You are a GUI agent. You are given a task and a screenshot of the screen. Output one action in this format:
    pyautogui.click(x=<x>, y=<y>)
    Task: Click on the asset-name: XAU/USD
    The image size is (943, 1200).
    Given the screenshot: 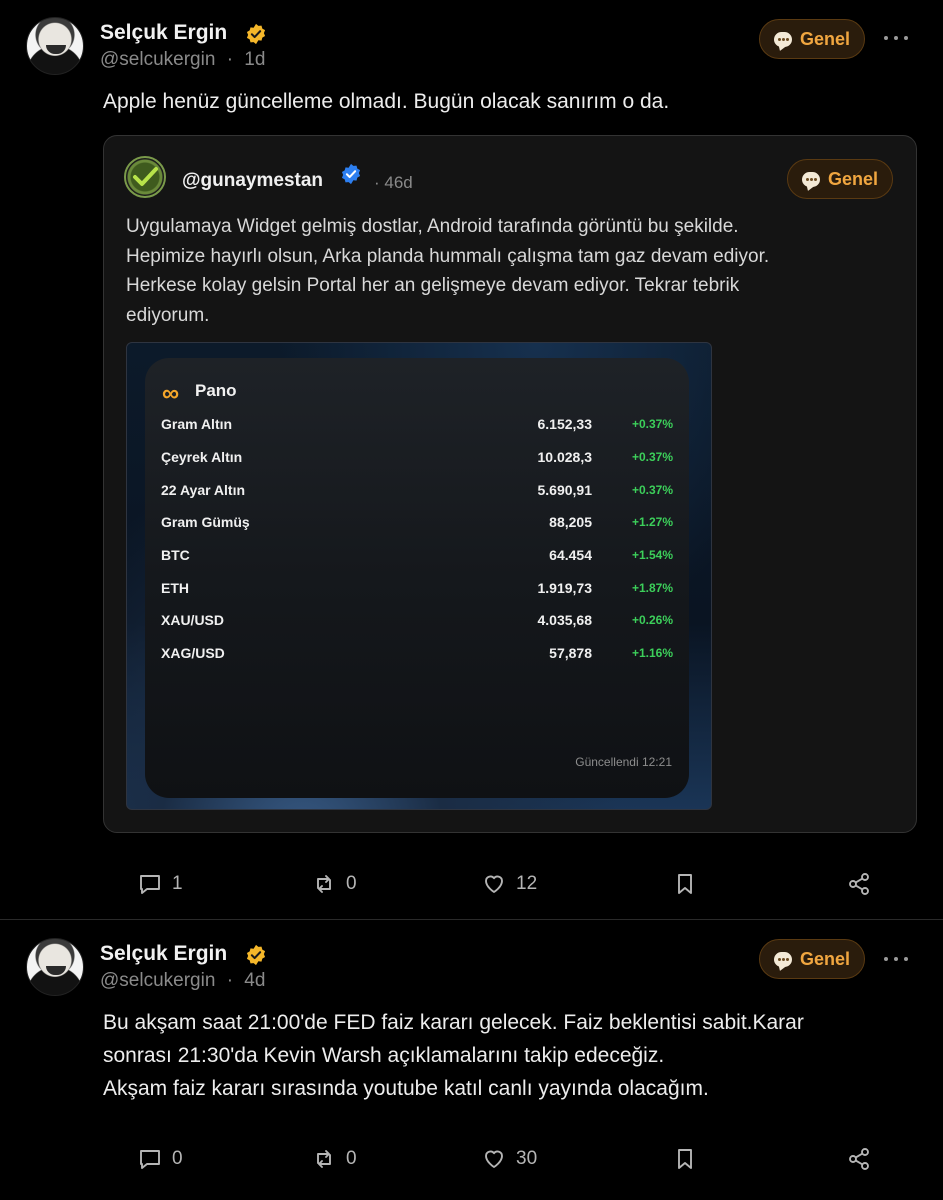 What is the action you would take?
    pyautogui.click(x=193, y=620)
    